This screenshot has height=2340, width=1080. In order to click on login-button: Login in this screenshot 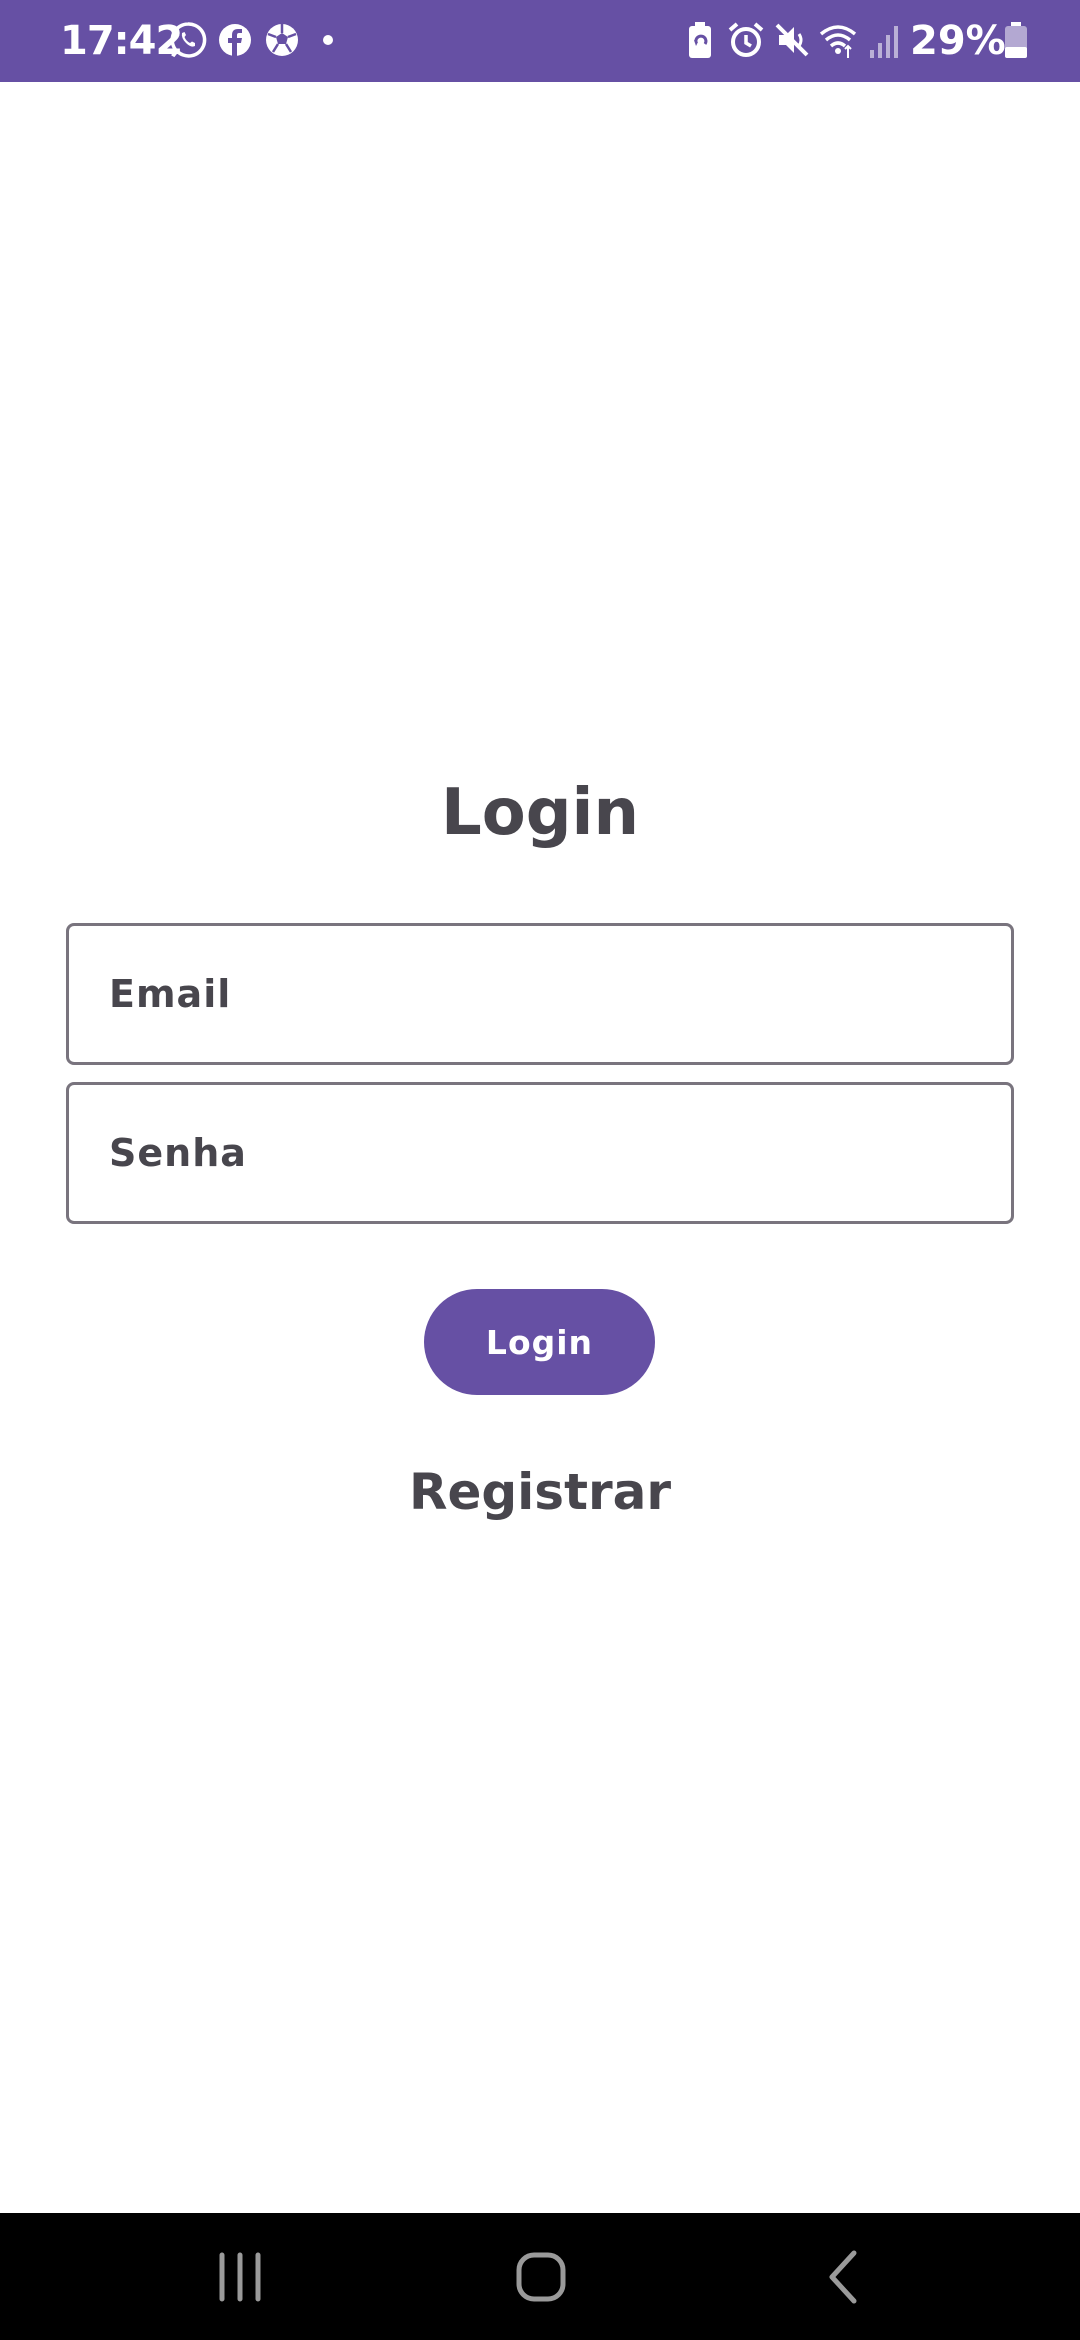, I will do `click(539, 1342)`.